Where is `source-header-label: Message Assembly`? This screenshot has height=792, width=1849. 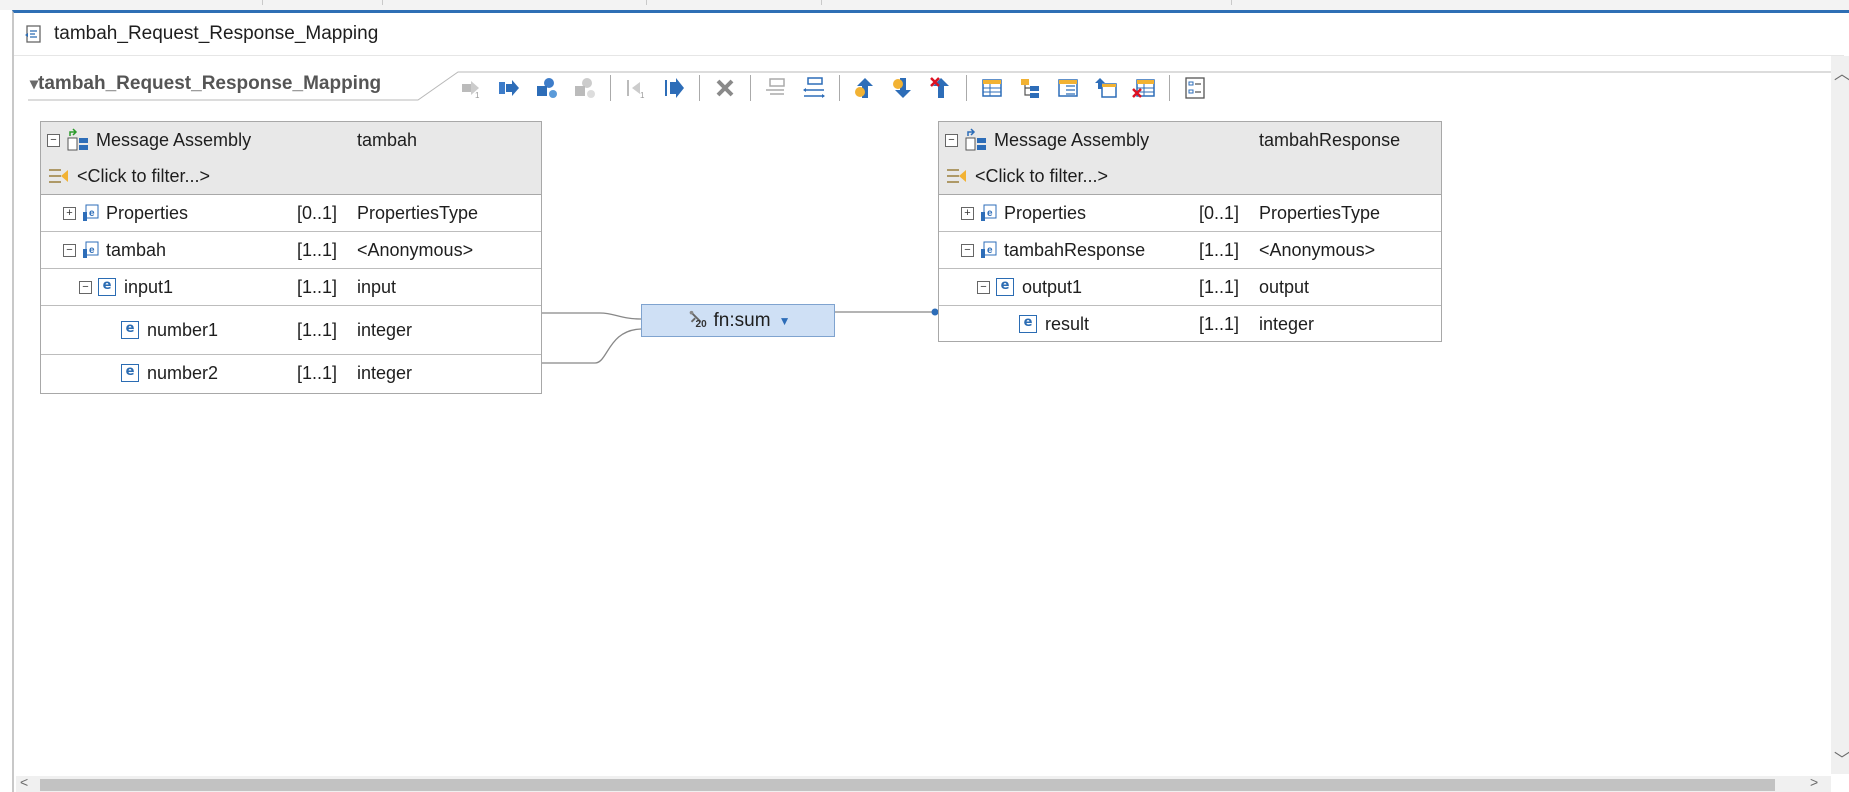 source-header-label: Message Assembly is located at coordinates (174, 139).